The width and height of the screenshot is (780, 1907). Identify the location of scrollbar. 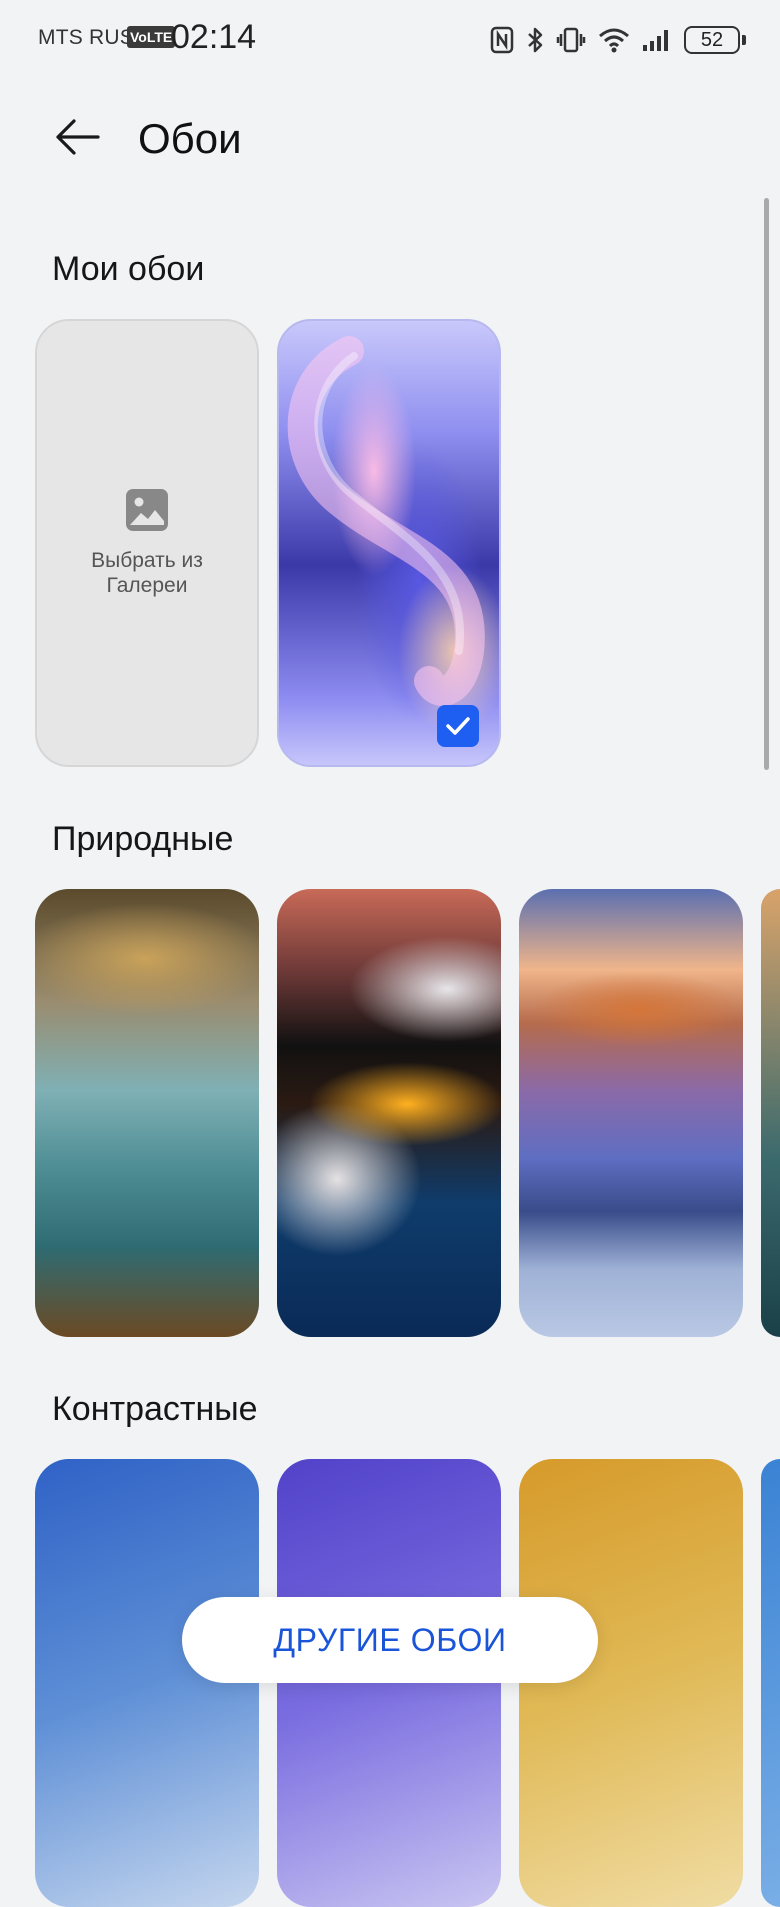
(766, 484).